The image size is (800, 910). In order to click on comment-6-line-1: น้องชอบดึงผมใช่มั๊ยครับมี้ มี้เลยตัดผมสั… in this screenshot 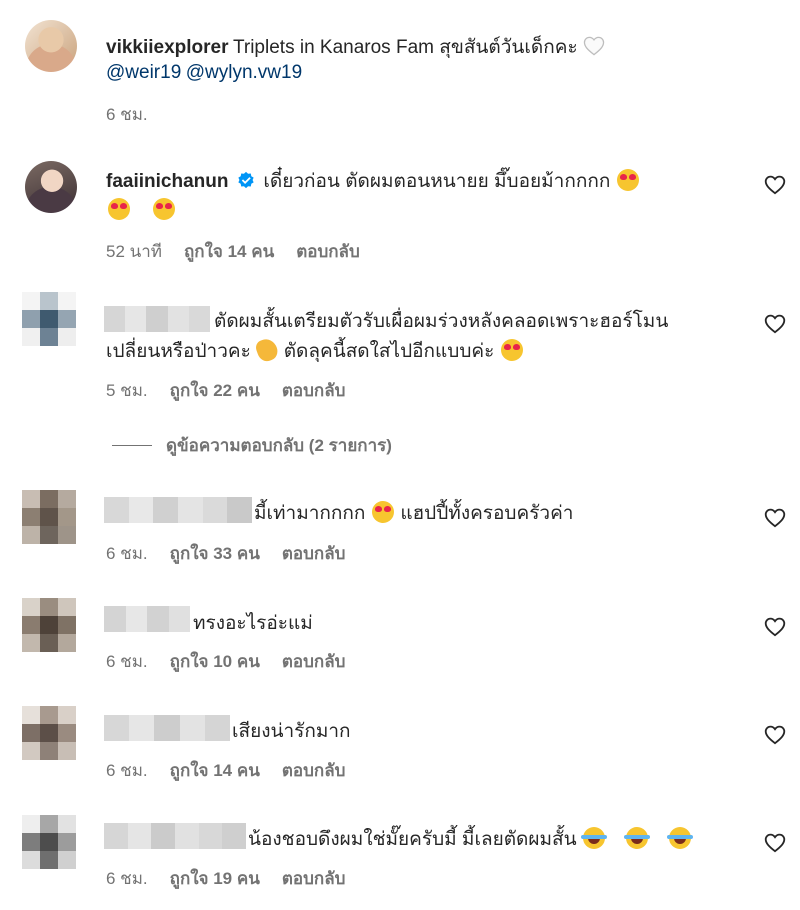, I will do `click(470, 839)`.